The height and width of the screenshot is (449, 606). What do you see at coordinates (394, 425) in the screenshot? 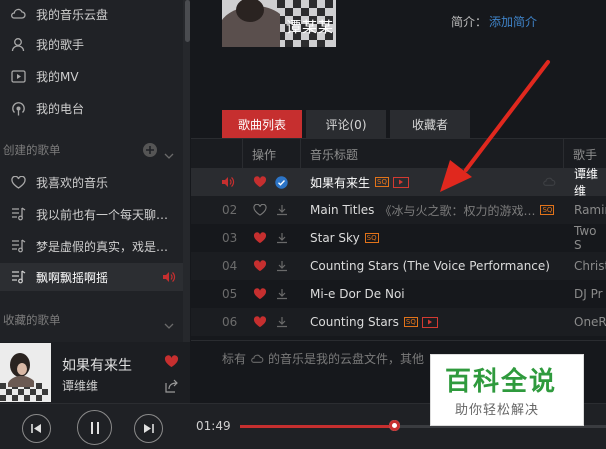
I see `progress-knob` at bounding box center [394, 425].